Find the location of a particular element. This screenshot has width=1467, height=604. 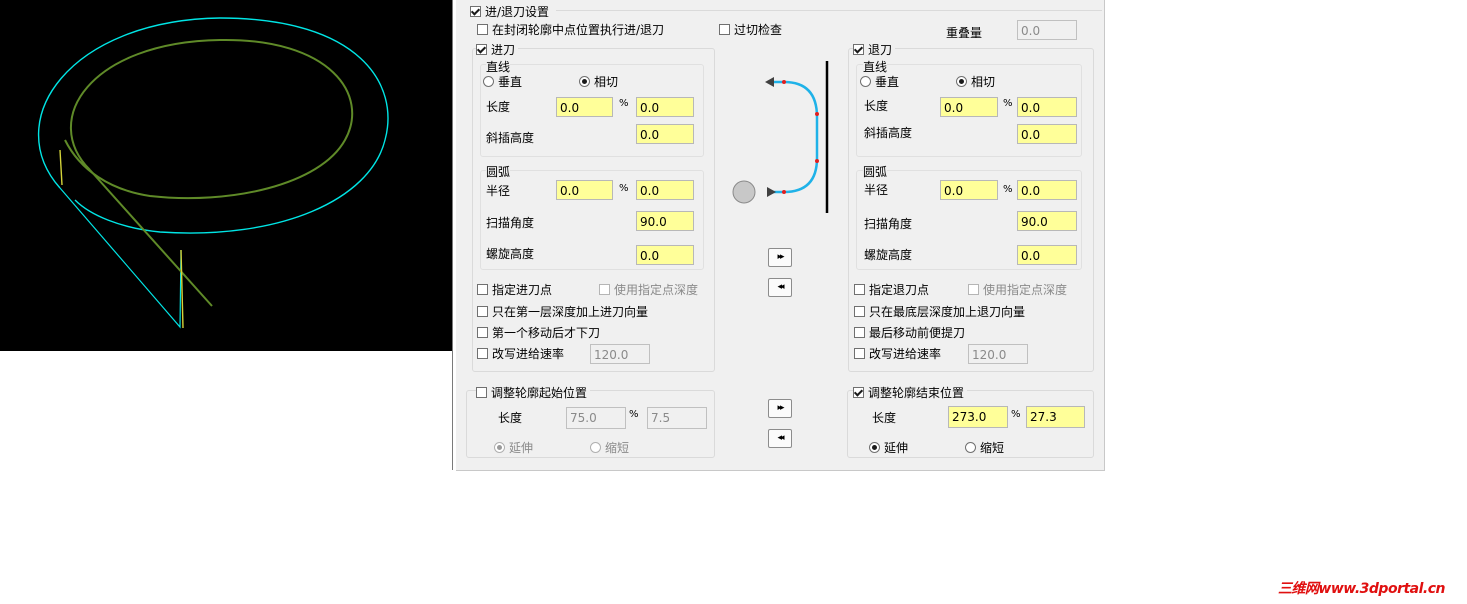

exit-row: 退刀 is located at coordinates (874, 49).